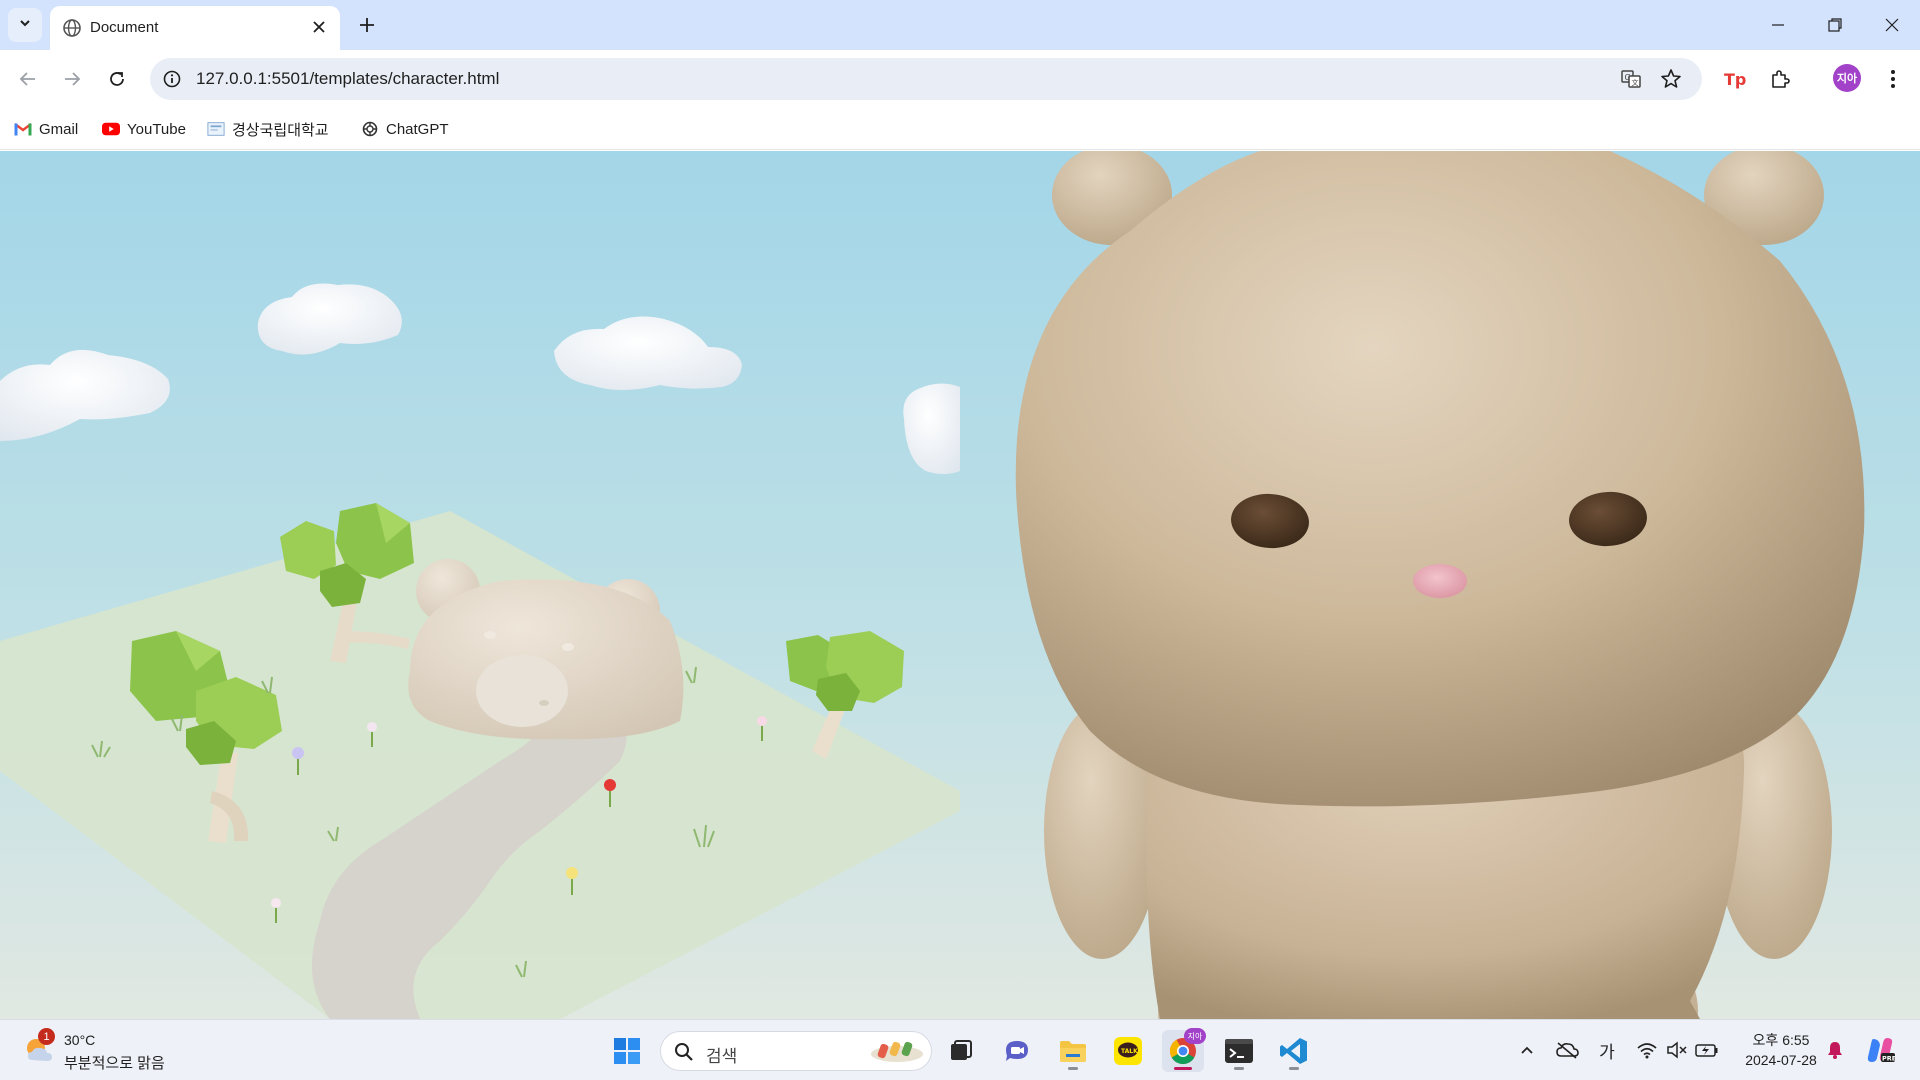 The image size is (1920, 1080). Describe the element at coordinates (1607, 1050) in the screenshot. I see `ime-indicator: 가` at that location.